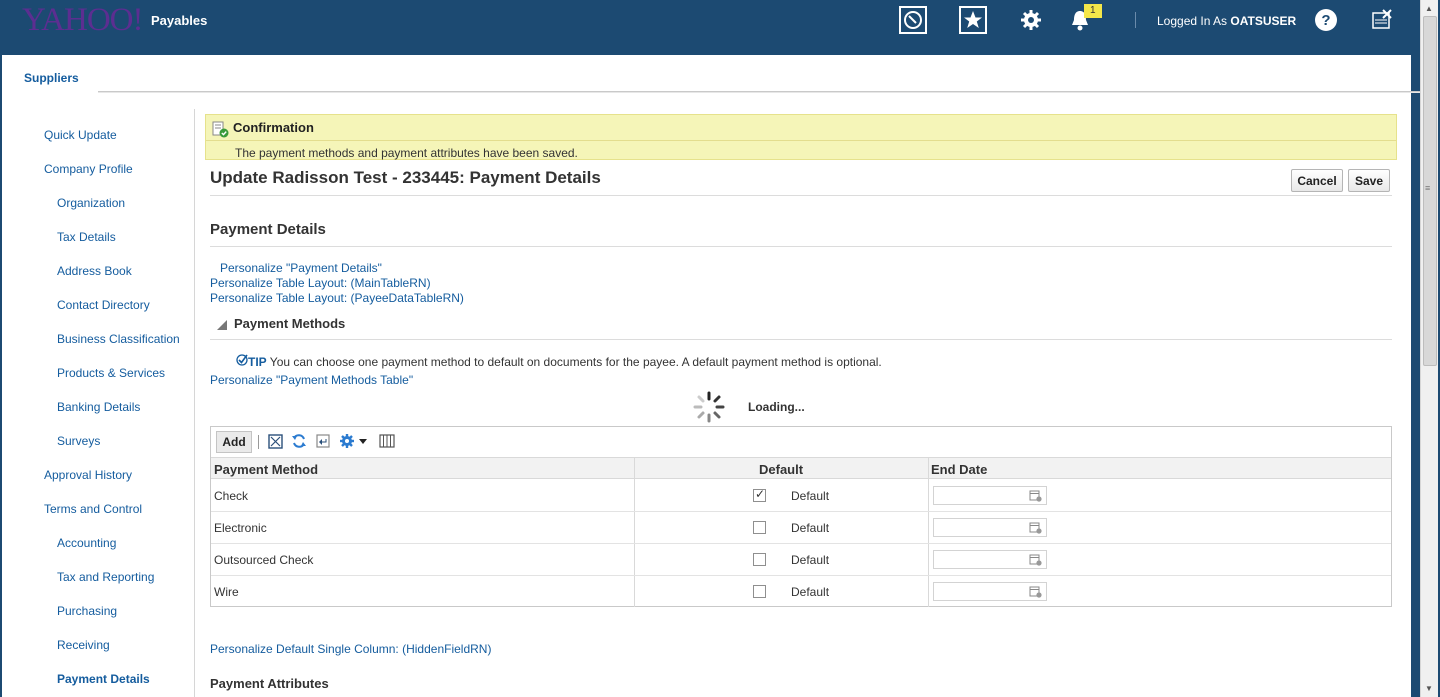 Image resolution: width=1440 pixels, height=697 pixels. I want to click on close-window-icon, so click(1382, 20).